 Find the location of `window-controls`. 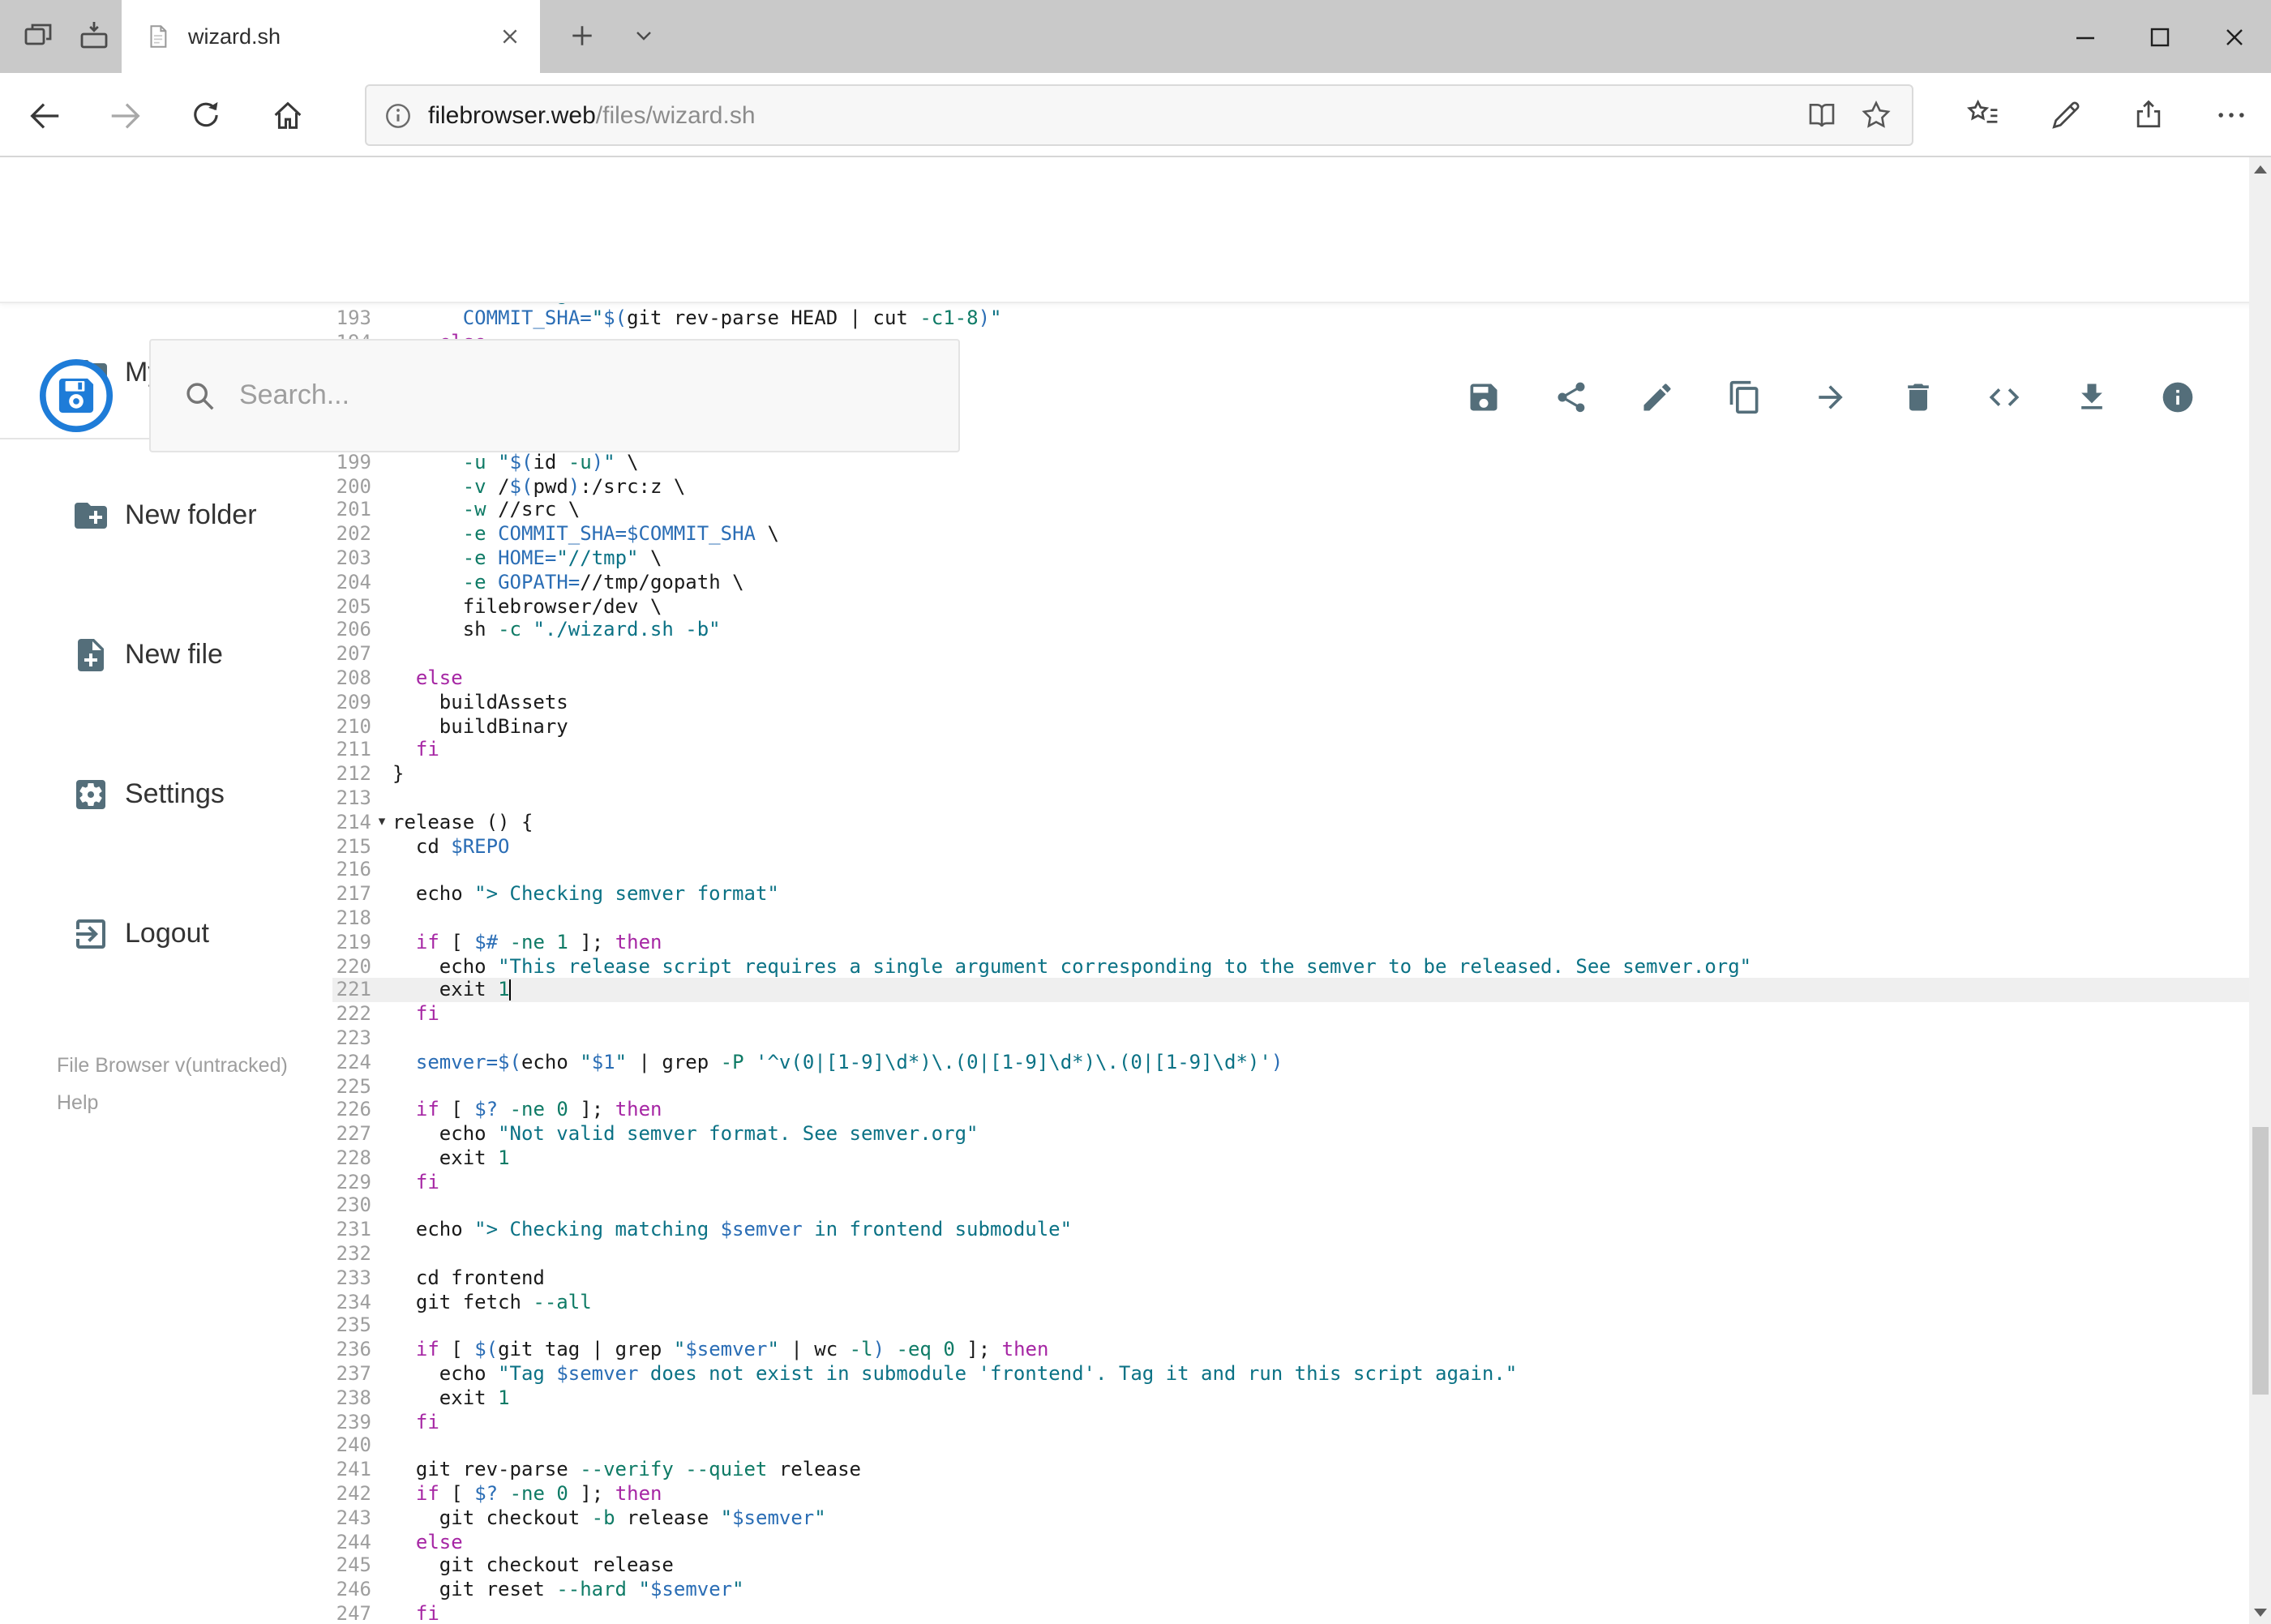

window-controls is located at coordinates (2159, 37).